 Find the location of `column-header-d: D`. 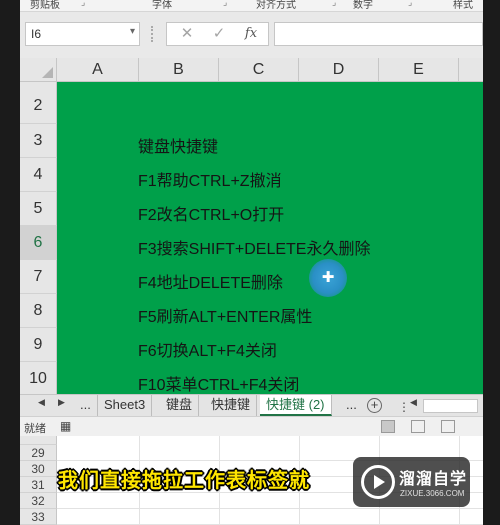

column-header-d: D is located at coordinates (339, 70).